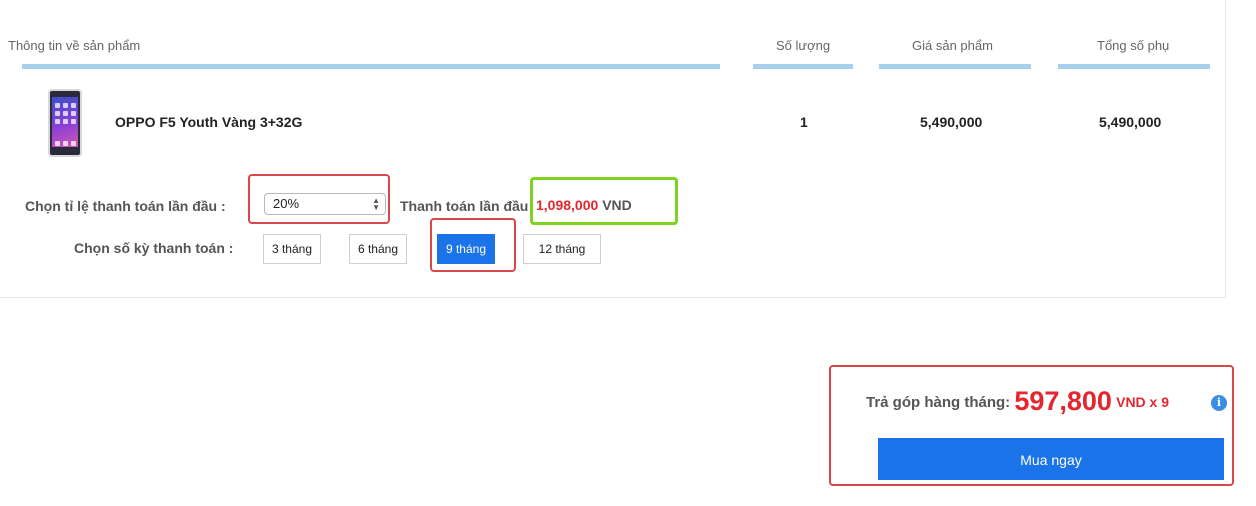 This screenshot has width=1256, height=506. I want to click on product-thumbnail, so click(65, 123).